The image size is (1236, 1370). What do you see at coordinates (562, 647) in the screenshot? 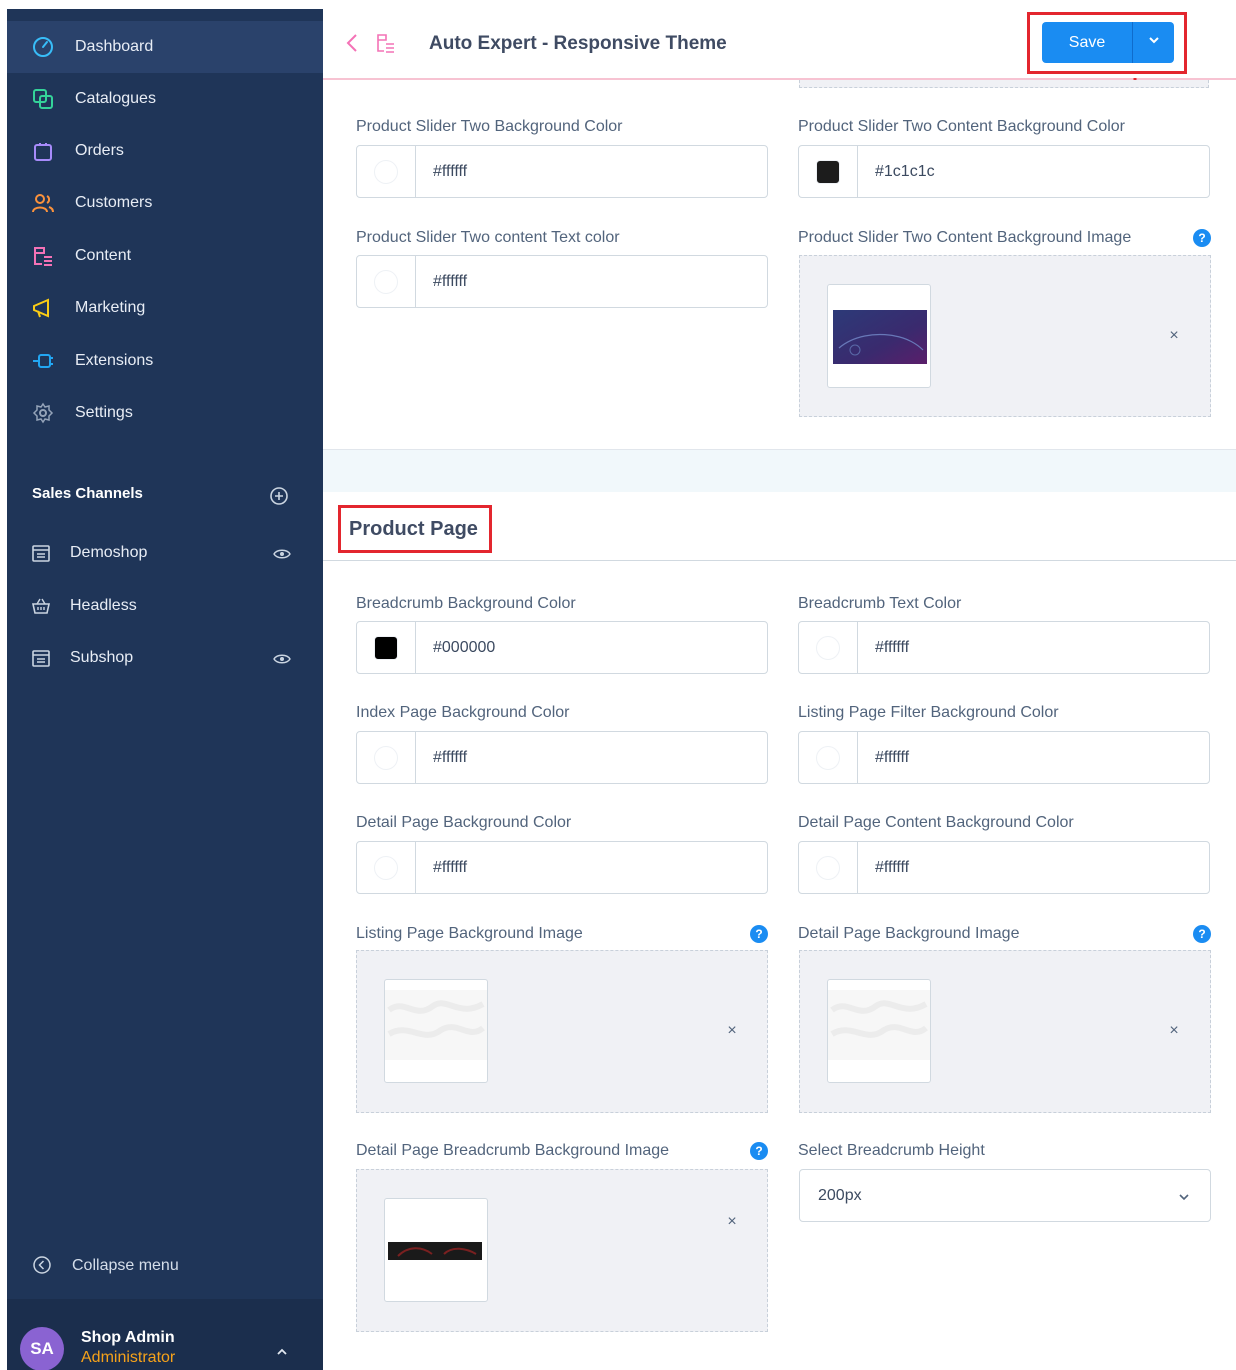
I see `color-field-breadcrumb-bg: #000000` at bounding box center [562, 647].